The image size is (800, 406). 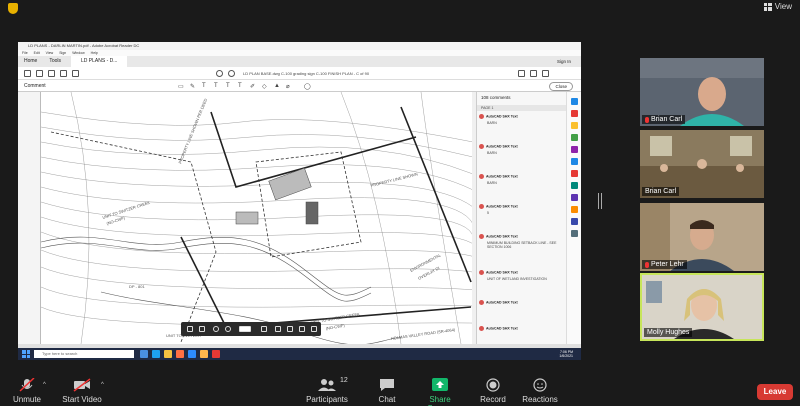 I want to click on strike-icon: T, so click(x=216, y=86).